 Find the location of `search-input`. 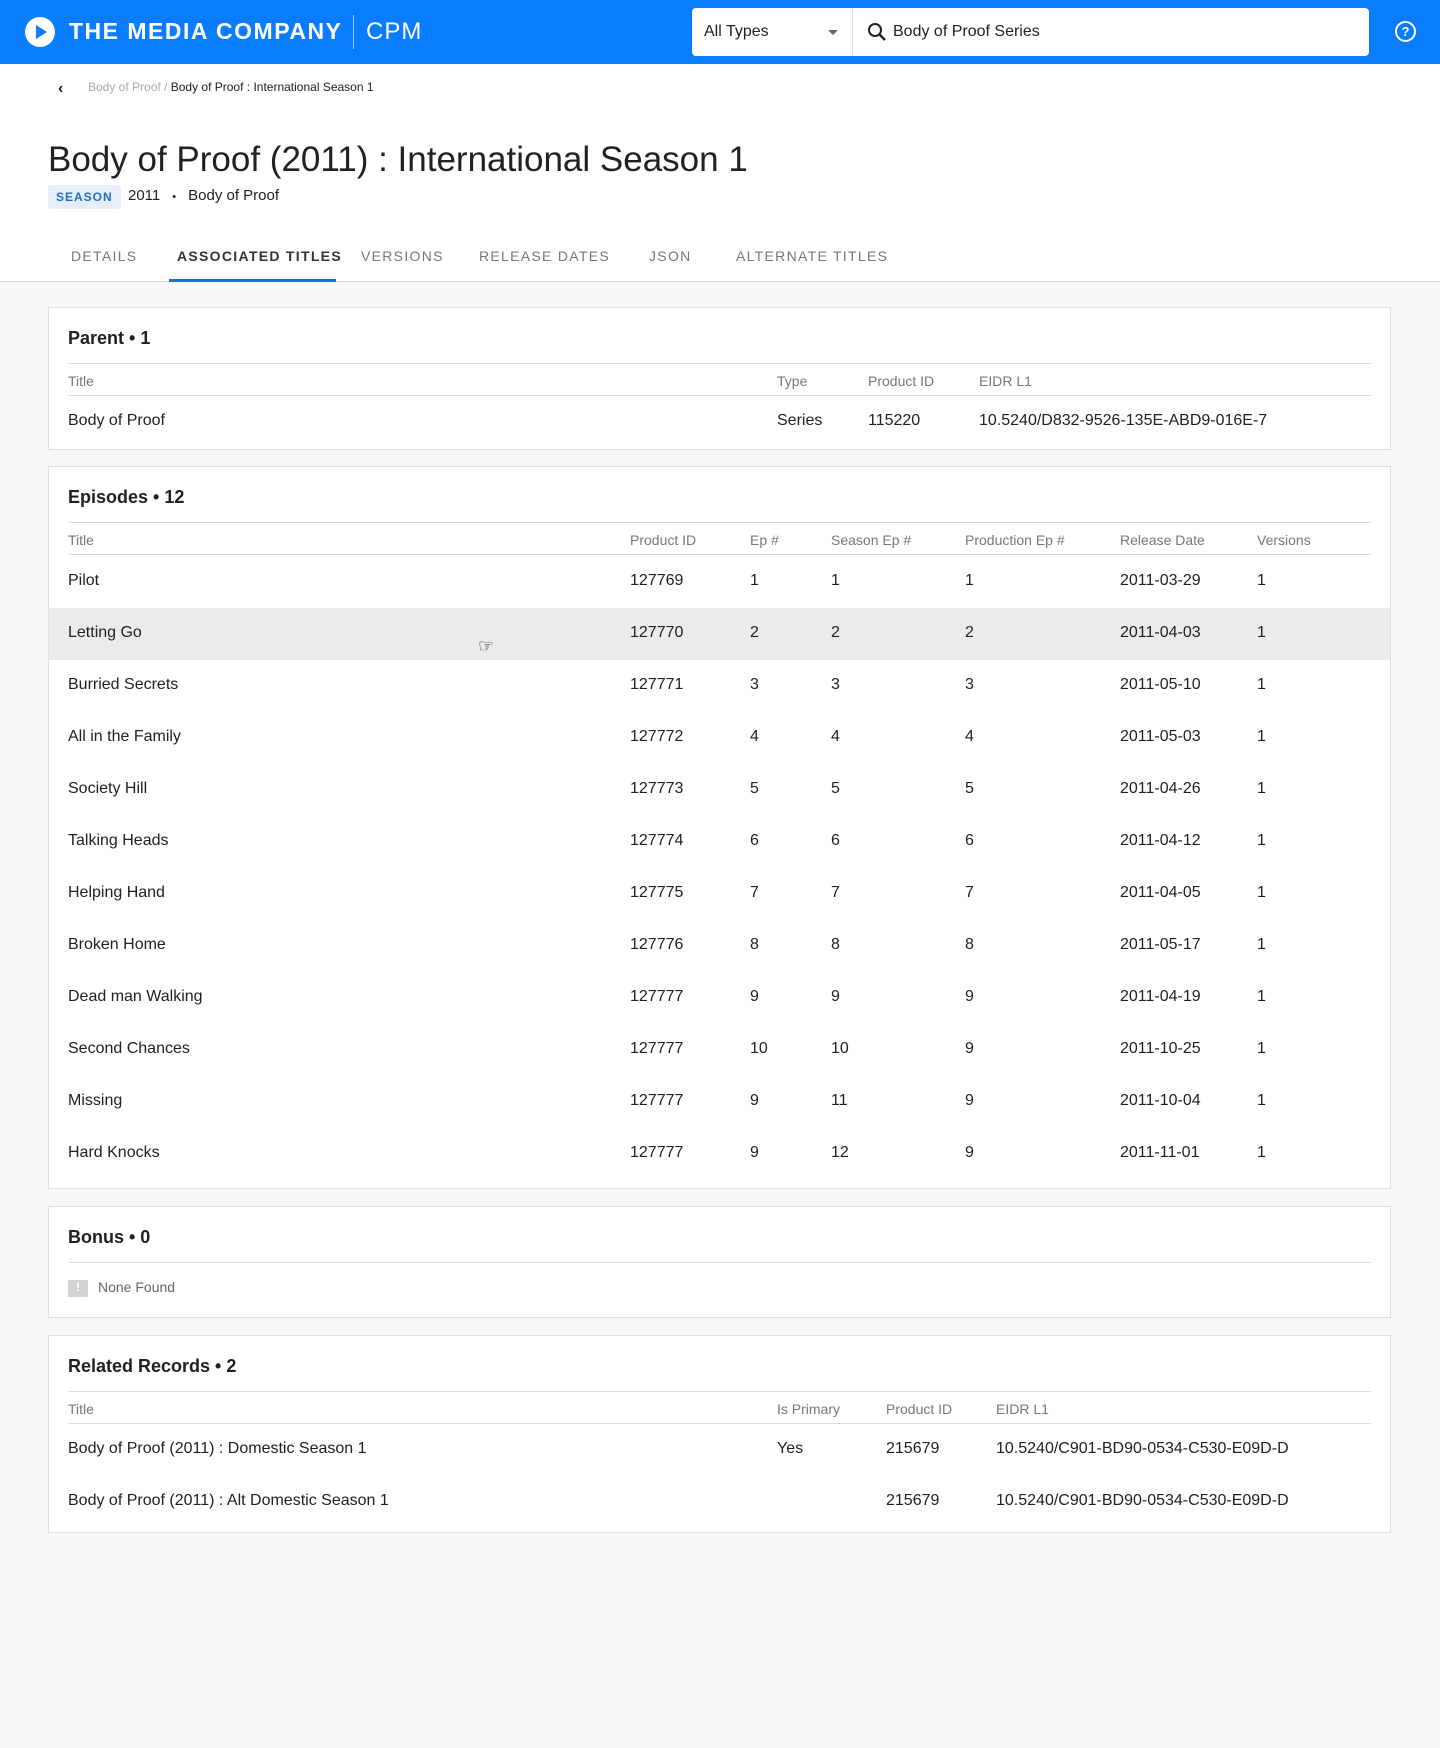

search-input is located at coordinates (1123, 32).